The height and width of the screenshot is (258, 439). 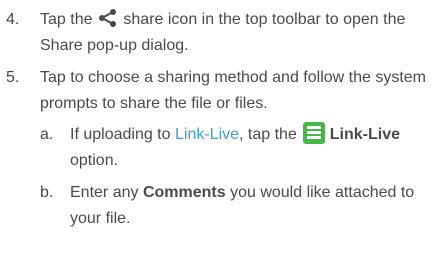 I want to click on link-live-link: Link-Live, so click(x=207, y=134).